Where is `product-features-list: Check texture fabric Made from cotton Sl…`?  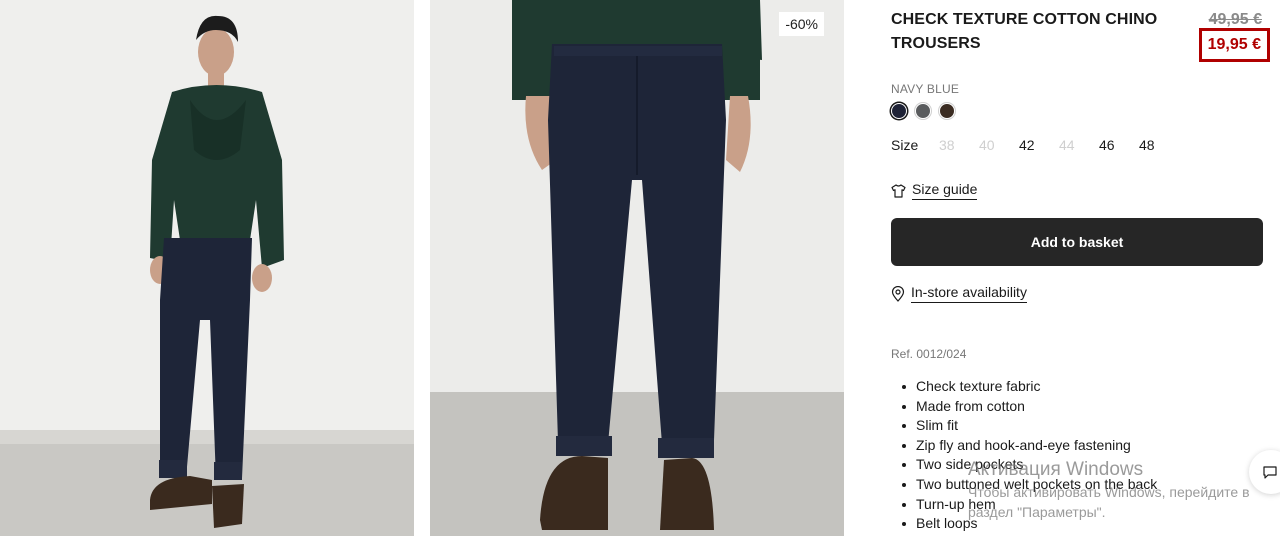
product-features-list: Check texture fabric Made from cotton Sl… is located at coordinates (1029, 455).